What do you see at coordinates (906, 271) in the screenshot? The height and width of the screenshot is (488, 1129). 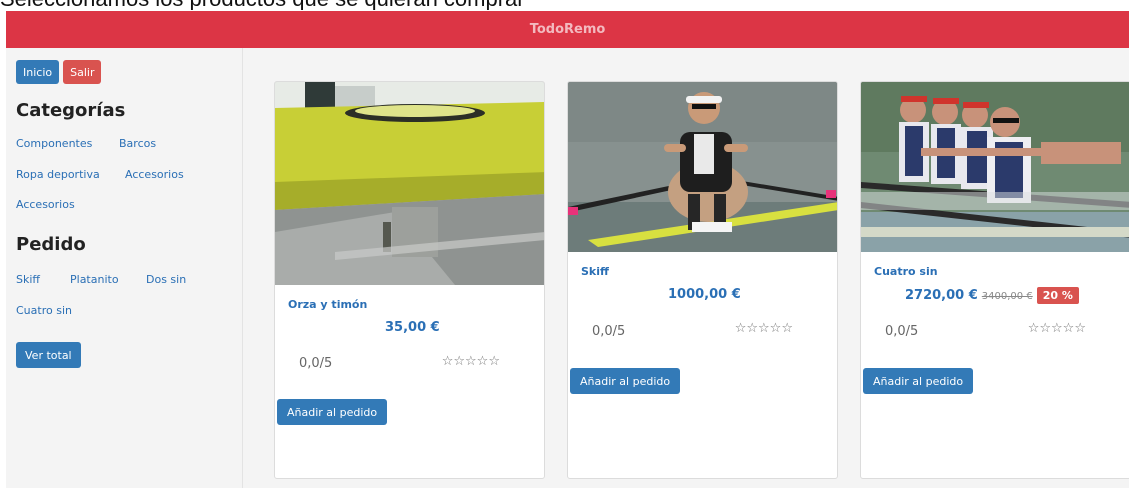 I see `product-name: Cuatro sin` at bounding box center [906, 271].